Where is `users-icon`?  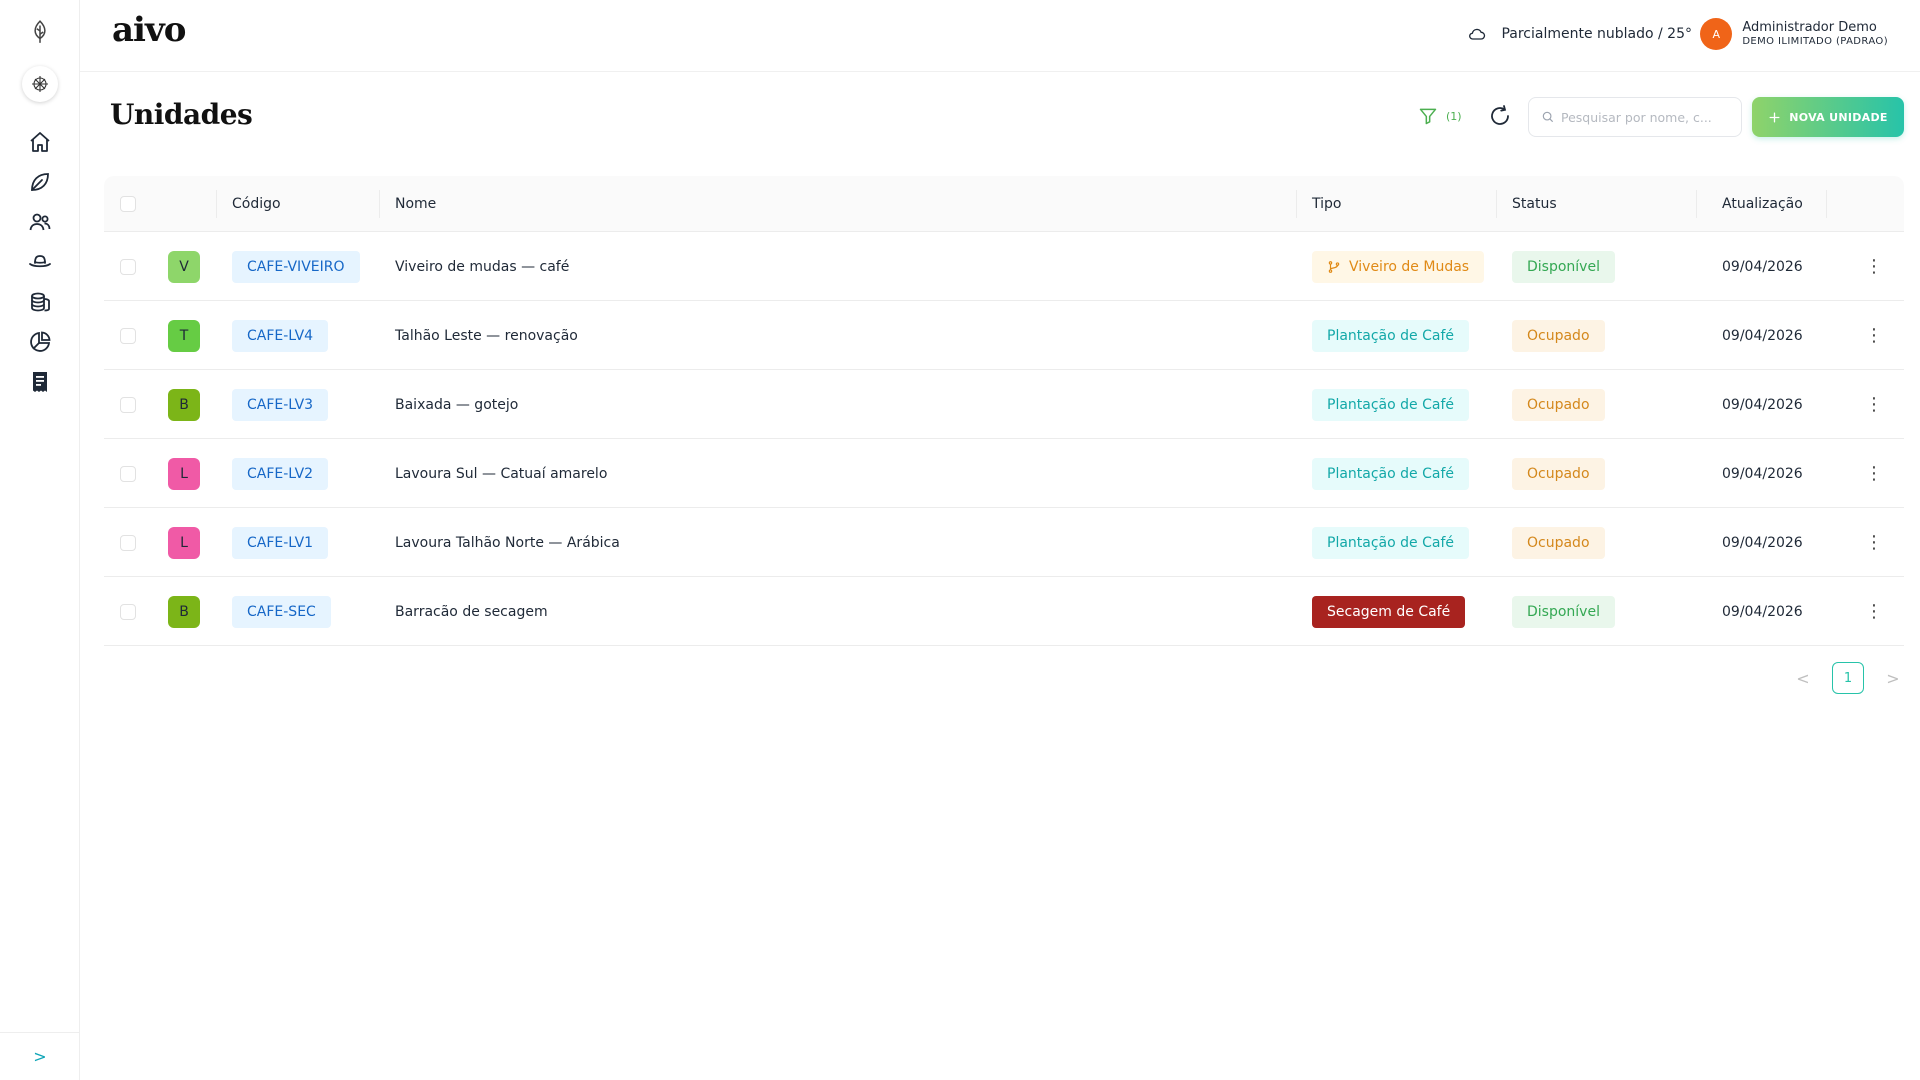
users-icon is located at coordinates (40, 222).